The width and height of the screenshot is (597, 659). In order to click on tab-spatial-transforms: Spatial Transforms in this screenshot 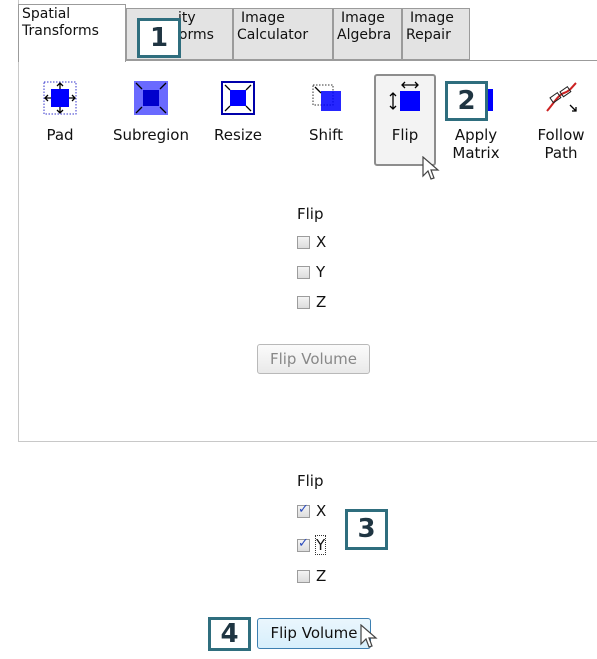, I will do `click(72, 33)`.